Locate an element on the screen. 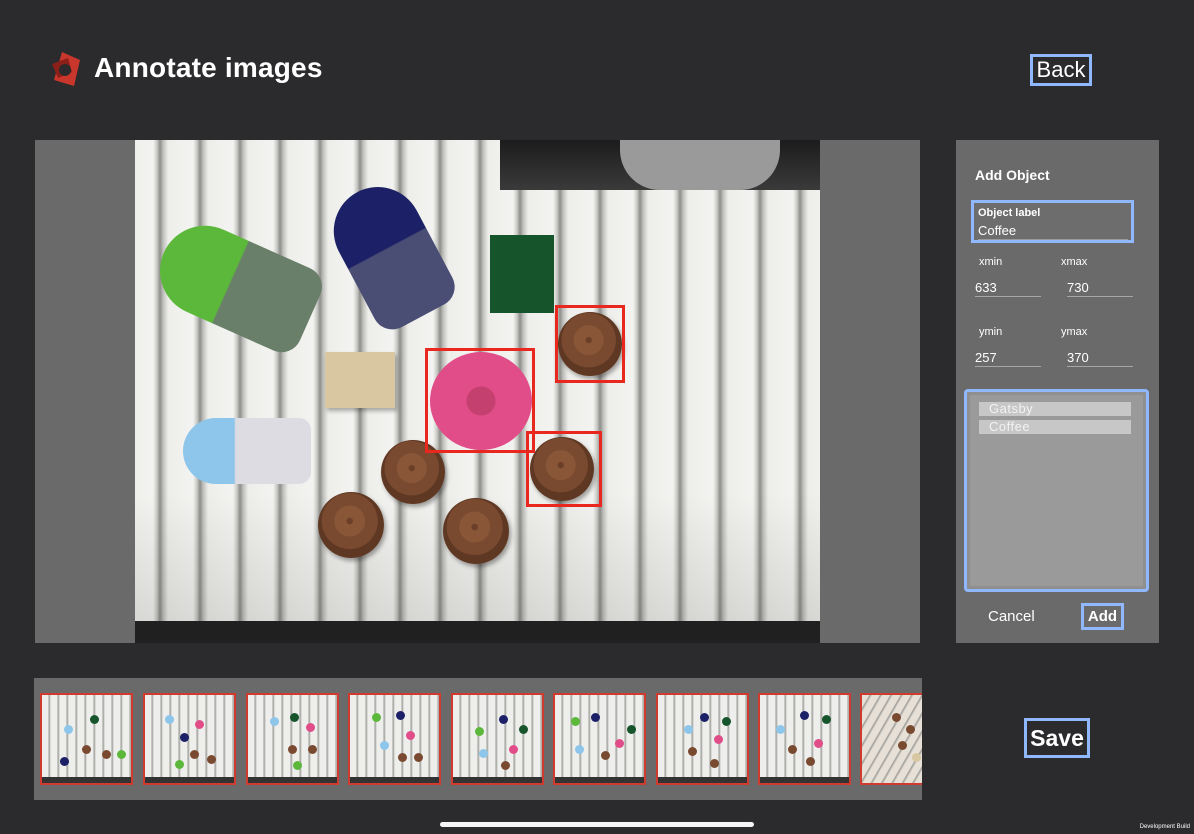  ymax-label: ymax is located at coordinates (1074, 332).